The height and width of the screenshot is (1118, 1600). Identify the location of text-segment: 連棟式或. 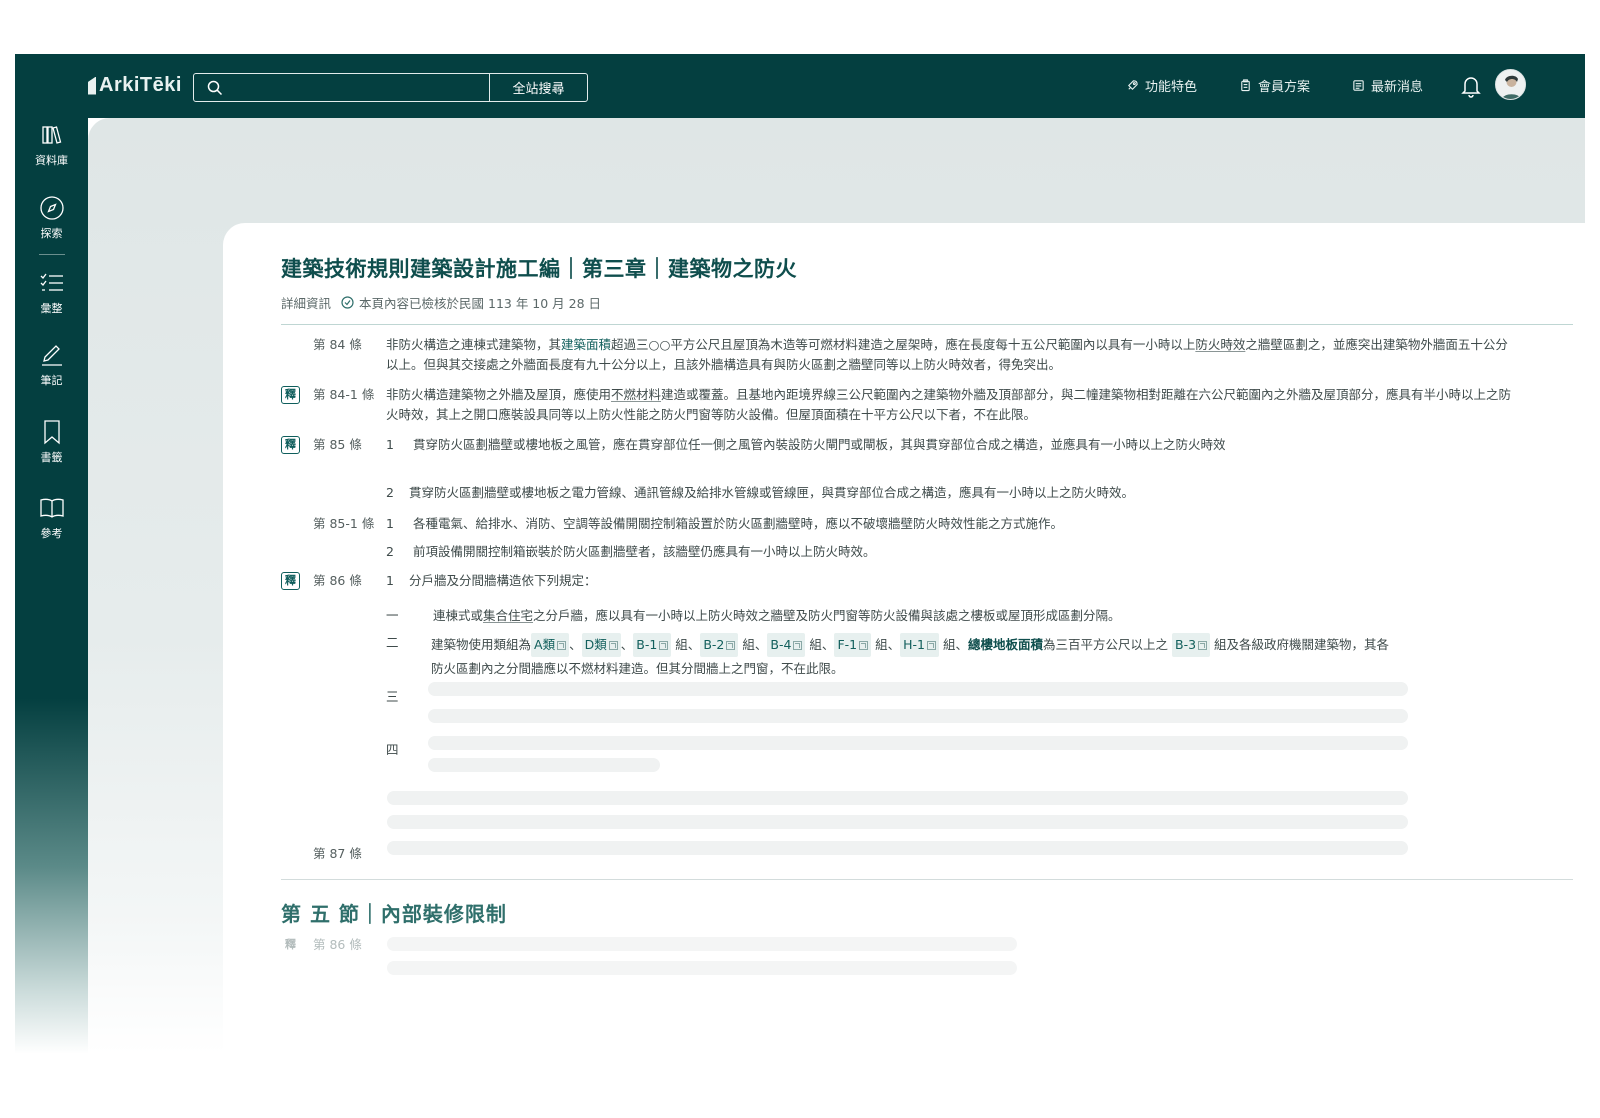
(458, 615).